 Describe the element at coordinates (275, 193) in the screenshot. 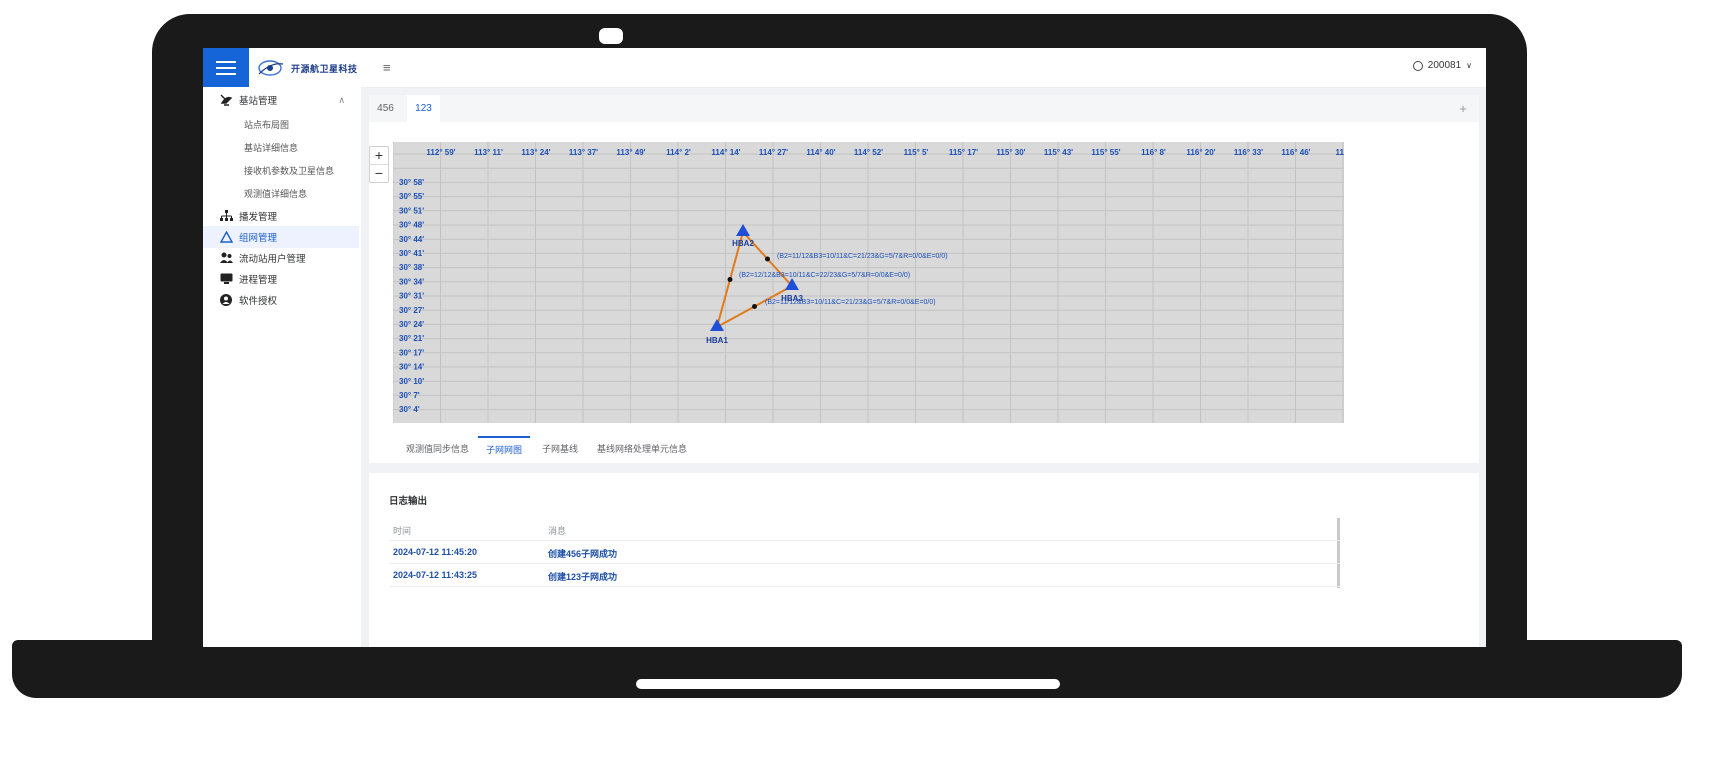

I see `sidebar-subitem-observation-details: 观测值详细信息` at that location.